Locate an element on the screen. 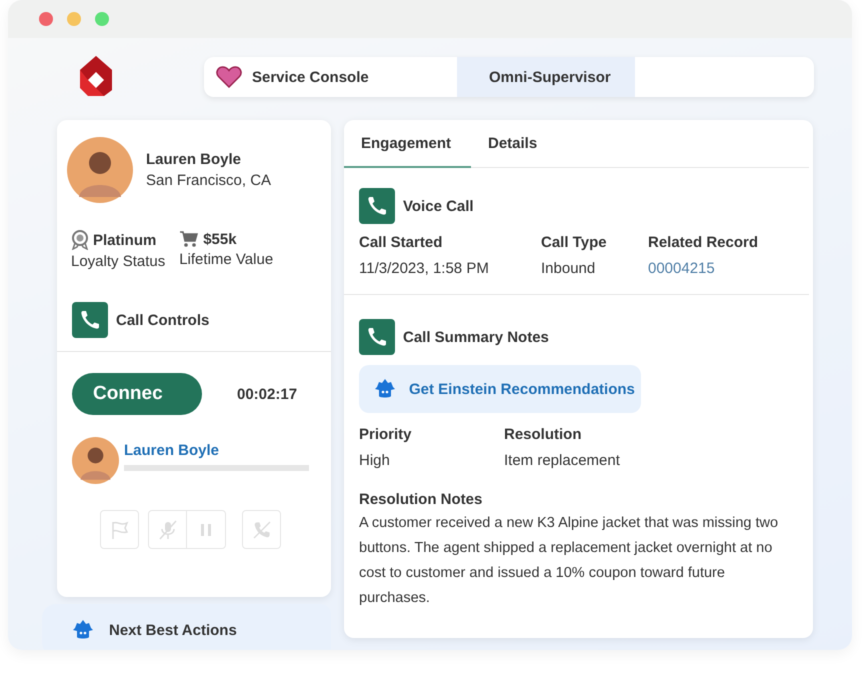  field-value: Item replacement is located at coordinates (562, 460).